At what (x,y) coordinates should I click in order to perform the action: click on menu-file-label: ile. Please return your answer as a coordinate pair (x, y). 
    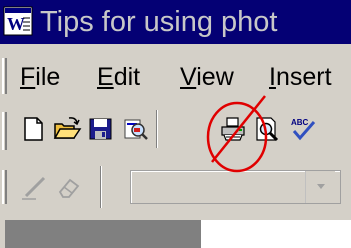
    Looking at the image, I should click on (48, 77).